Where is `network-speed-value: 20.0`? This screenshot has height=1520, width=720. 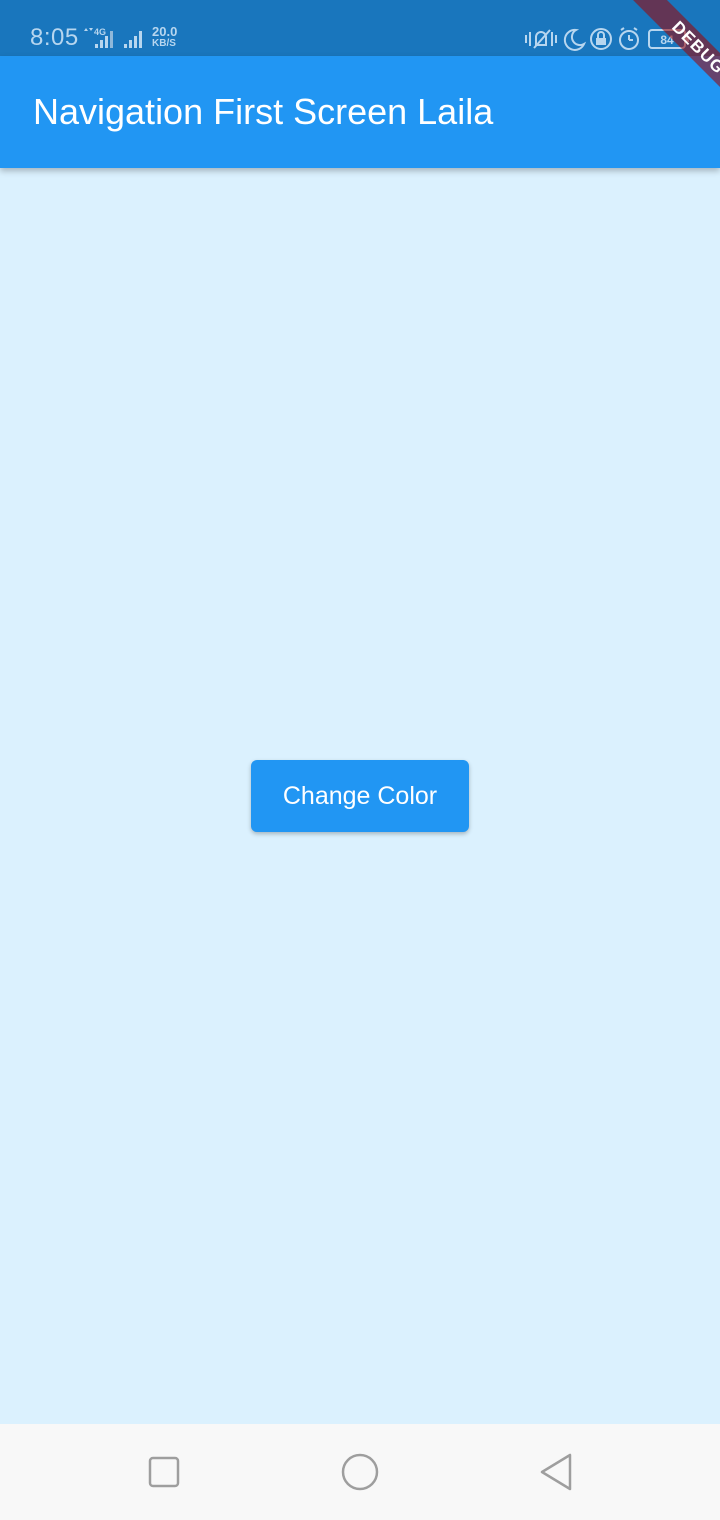 network-speed-value: 20.0 is located at coordinates (165, 31).